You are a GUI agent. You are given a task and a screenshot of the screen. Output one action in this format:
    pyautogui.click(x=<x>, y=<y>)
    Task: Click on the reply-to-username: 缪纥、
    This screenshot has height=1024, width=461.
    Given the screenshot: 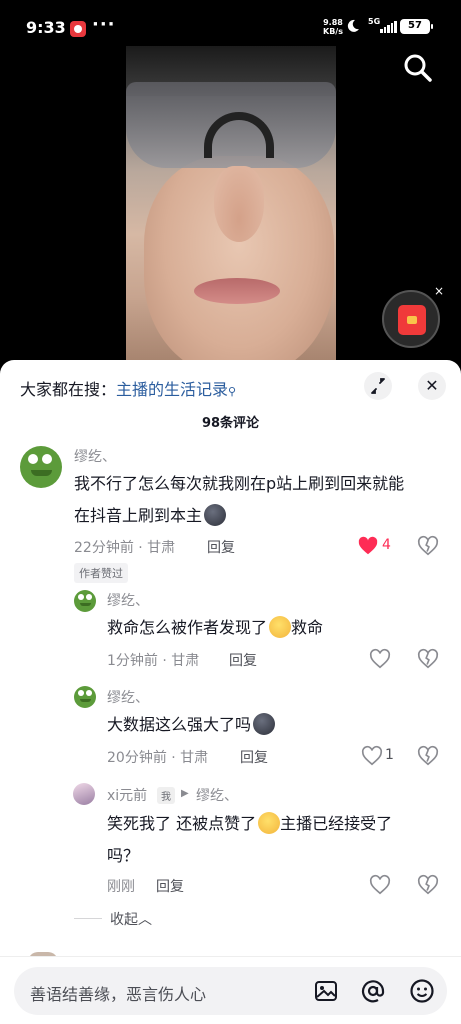 What is the action you would take?
    pyautogui.click(x=217, y=795)
    